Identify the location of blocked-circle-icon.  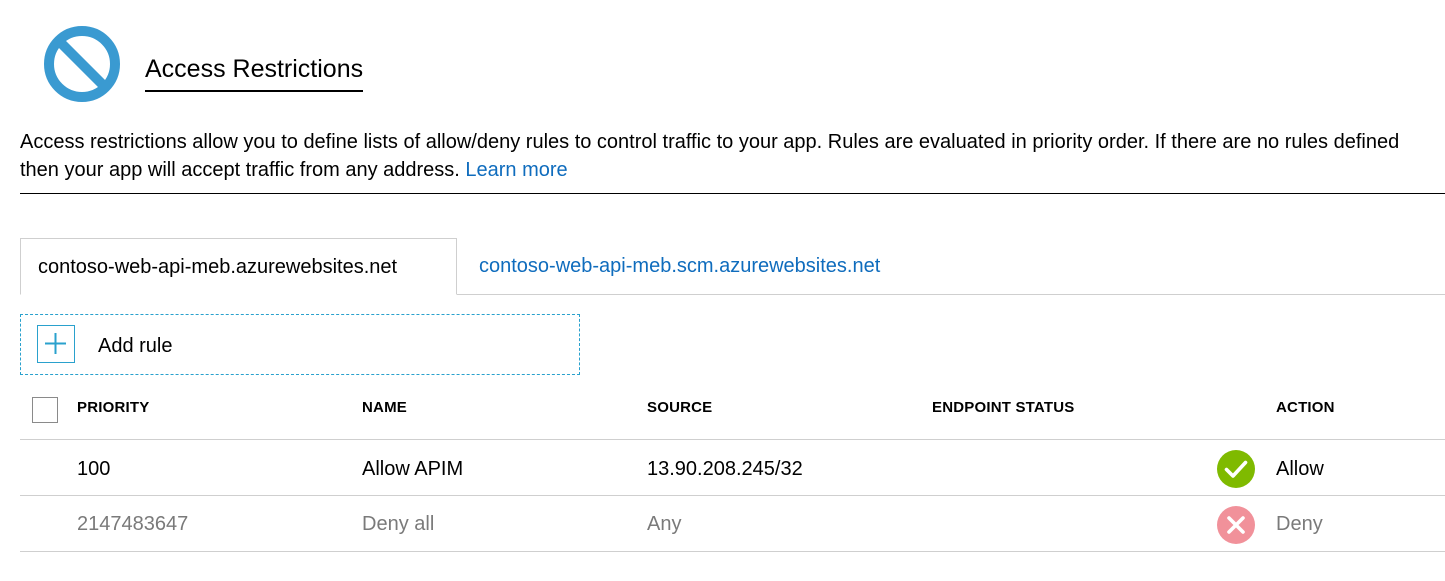
(82, 64).